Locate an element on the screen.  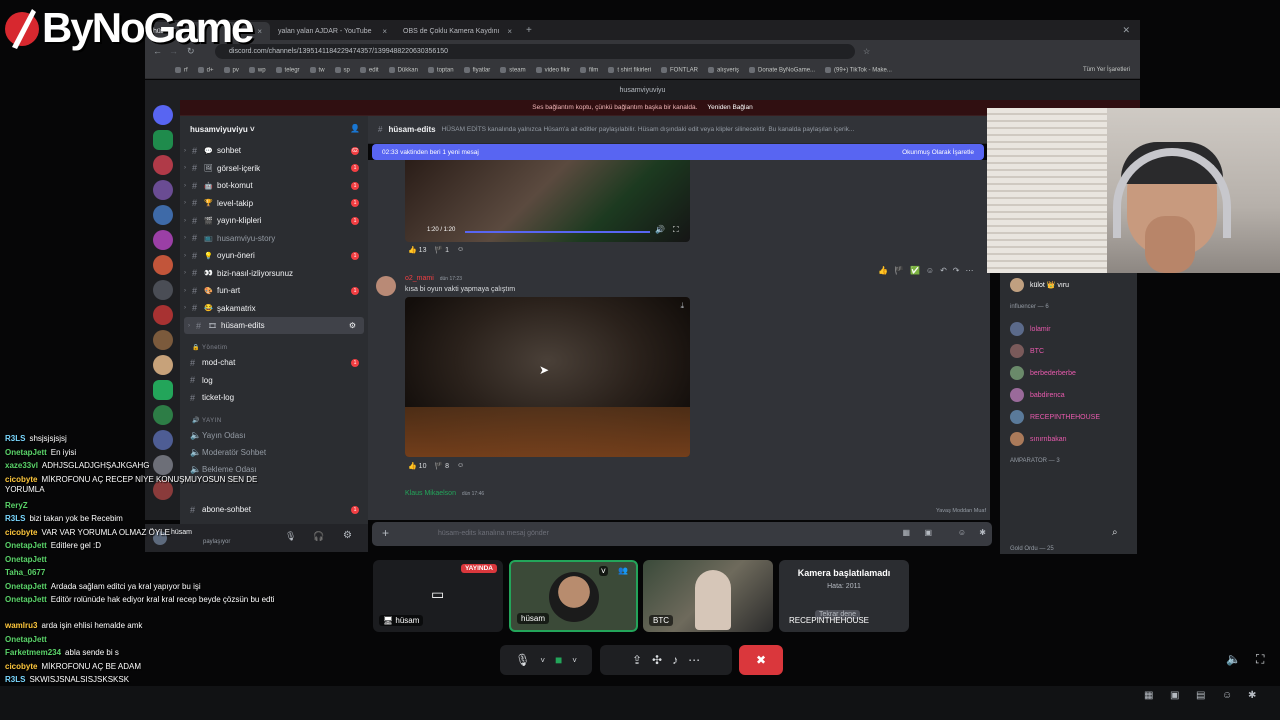
add-member-icon: 👤 is located at coordinates (355, 128).